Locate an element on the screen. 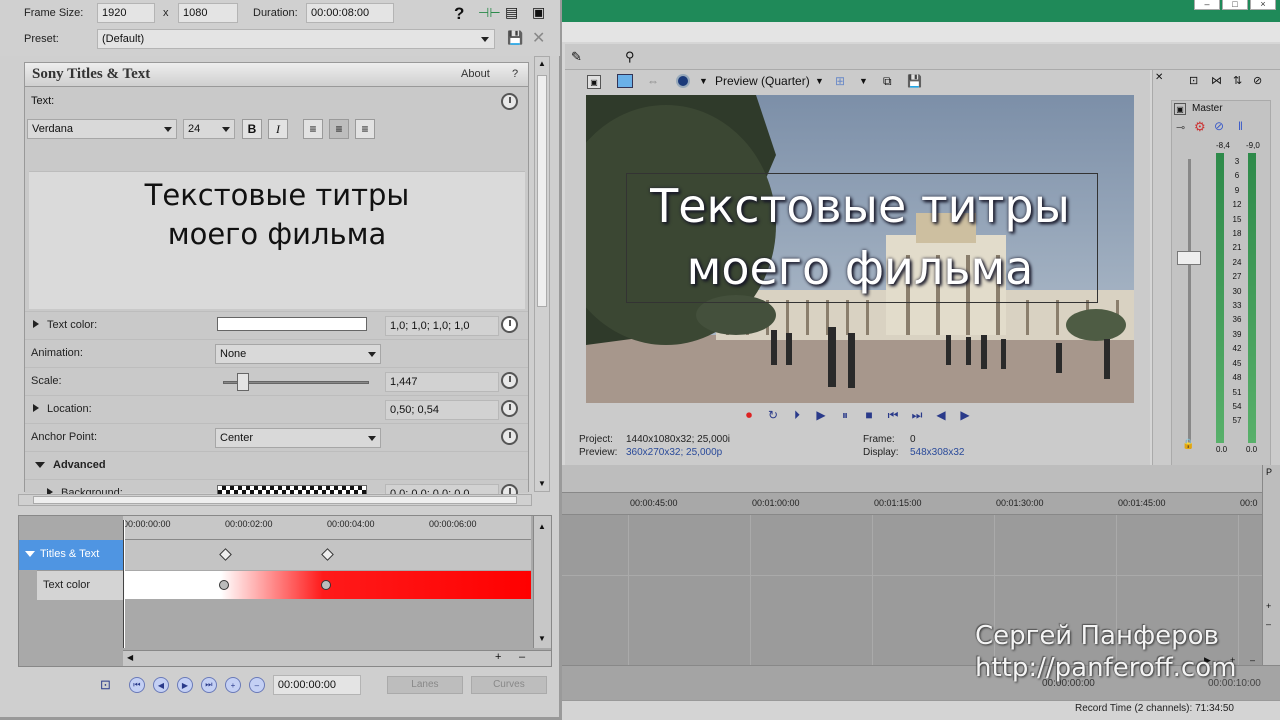 The image size is (1280, 720). text-edit-area: Текстовые титры моего фильма is located at coordinates (277, 240).